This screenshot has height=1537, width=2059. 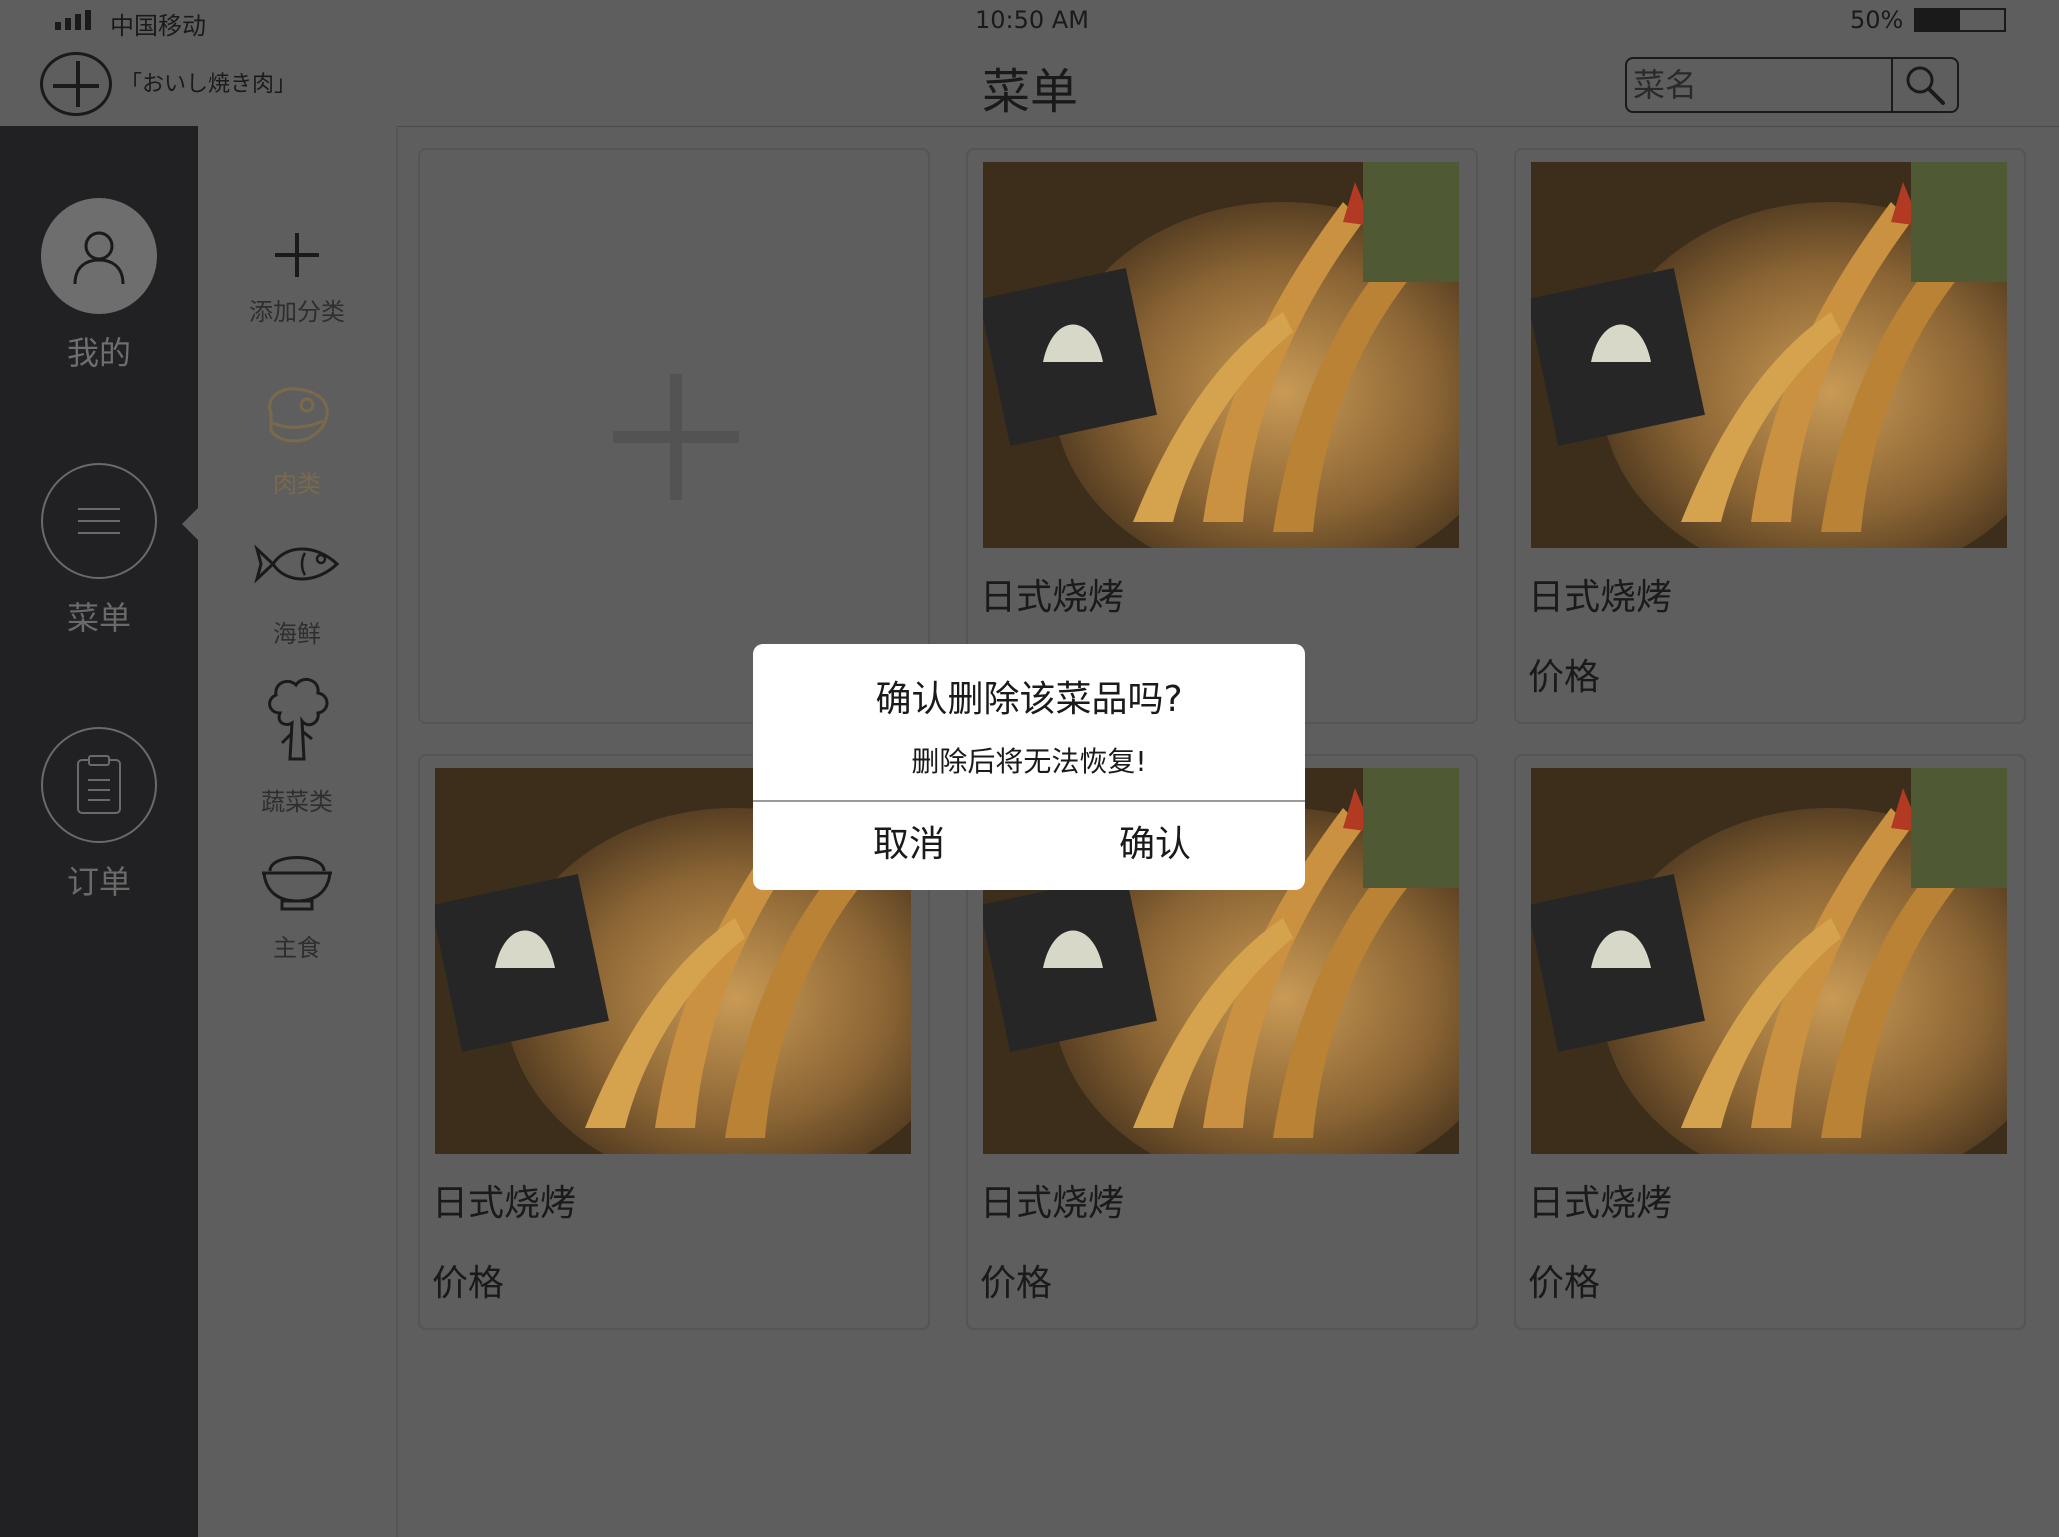 I want to click on broccoli-icon, so click(x=298, y=719).